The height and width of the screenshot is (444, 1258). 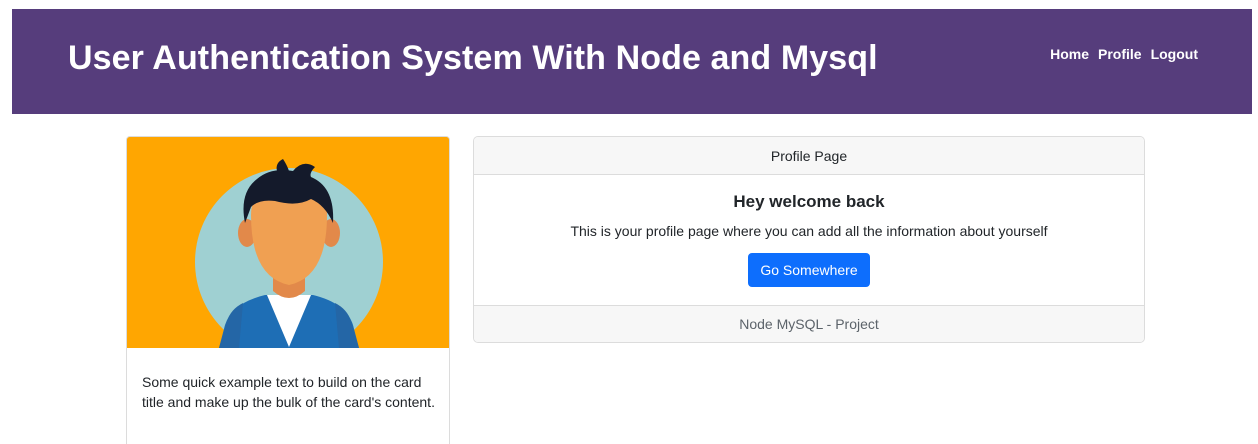 What do you see at coordinates (809, 323) in the screenshot?
I see `main-card-footer: Node MySQL - Project` at bounding box center [809, 323].